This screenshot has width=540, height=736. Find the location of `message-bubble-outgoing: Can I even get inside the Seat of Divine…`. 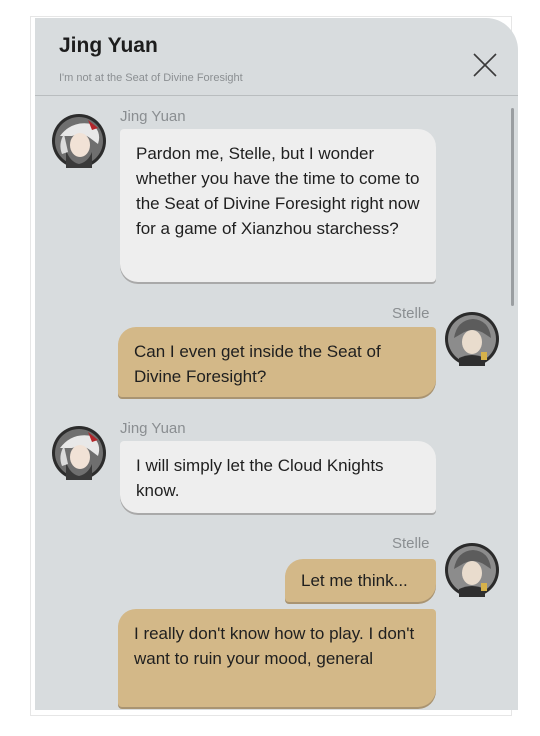

message-bubble-outgoing: Can I even get inside the Seat of Divine… is located at coordinates (277, 362).